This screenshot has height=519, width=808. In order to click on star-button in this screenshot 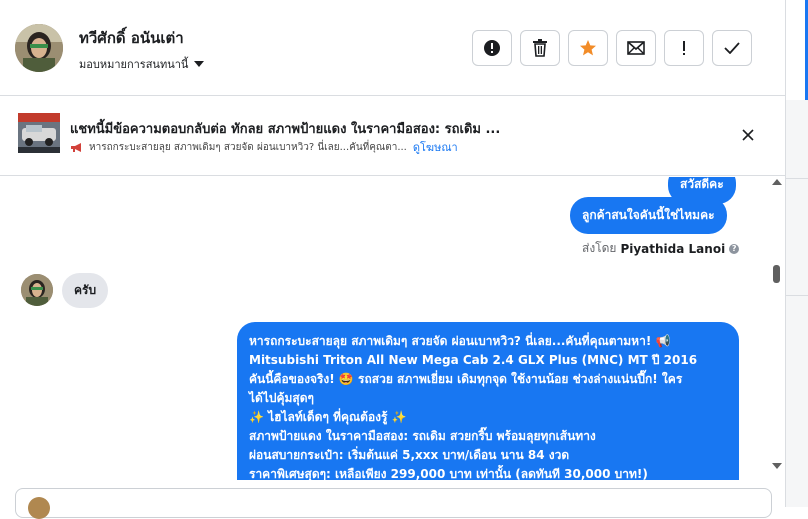, I will do `click(588, 48)`.